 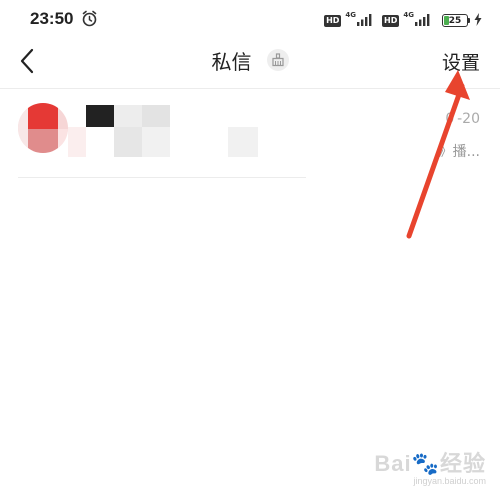 What do you see at coordinates (393, 463) in the screenshot?
I see `watermark-brand-text: Bai` at bounding box center [393, 463].